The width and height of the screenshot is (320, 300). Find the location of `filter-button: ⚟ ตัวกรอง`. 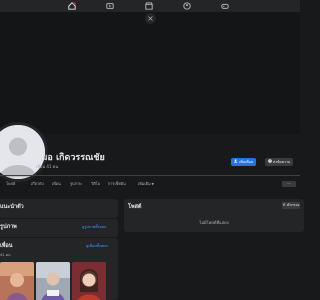

filter-button: ⚟ ตัวกรอง is located at coordinates (291, 205).